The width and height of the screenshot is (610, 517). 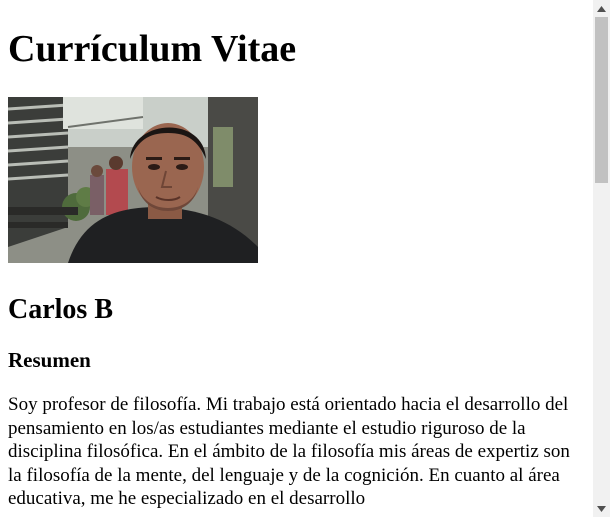 What do you see at coordinates (60, 309) in the screenshot?
I see `person-name: Carlos B` at bounding box center [60, 309].